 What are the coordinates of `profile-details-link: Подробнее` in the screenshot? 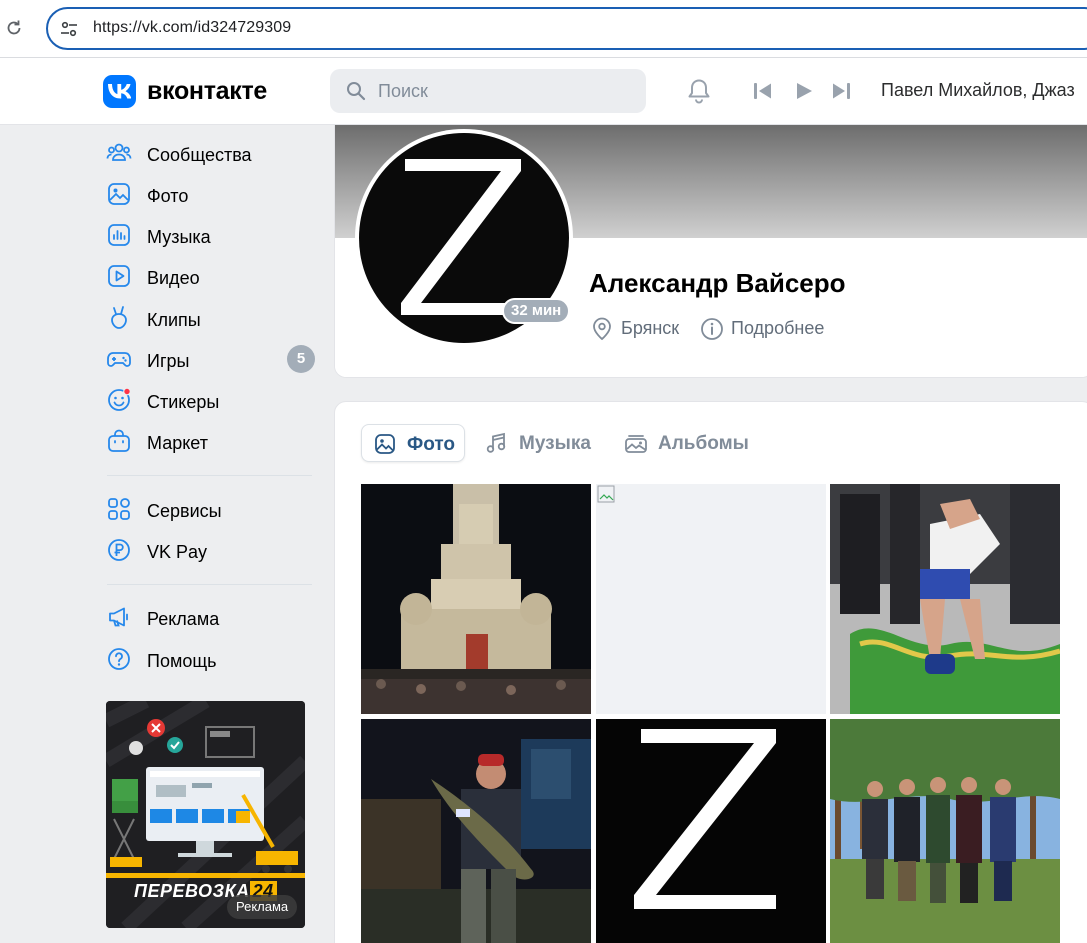 It's located at (777, 328).